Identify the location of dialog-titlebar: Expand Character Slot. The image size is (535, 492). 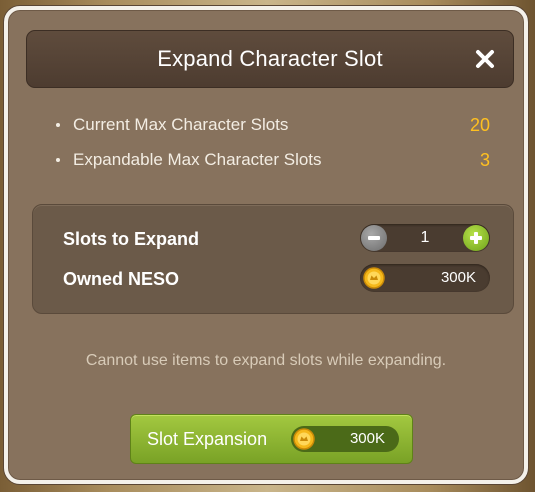
(270, 59).